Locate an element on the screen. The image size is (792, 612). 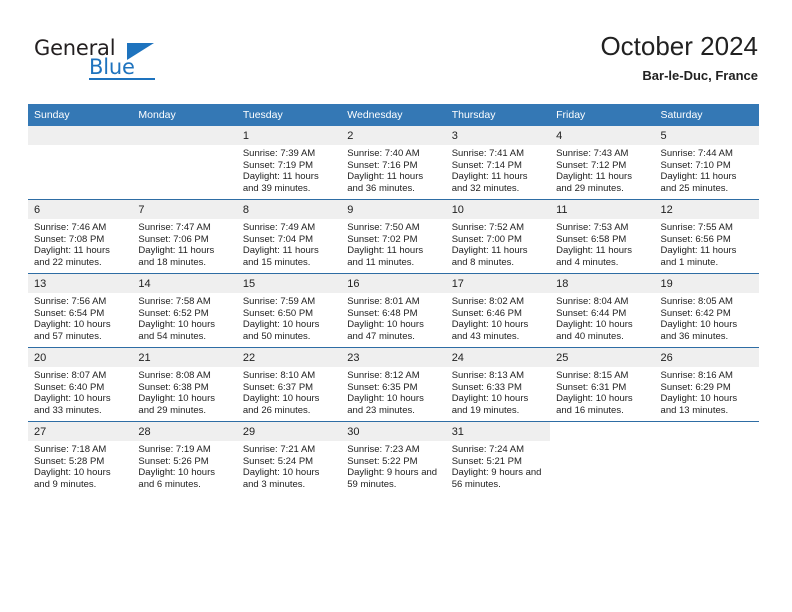
sunrise-text: Sunrise: 8:04 AM is located at coordinates (592, 301).